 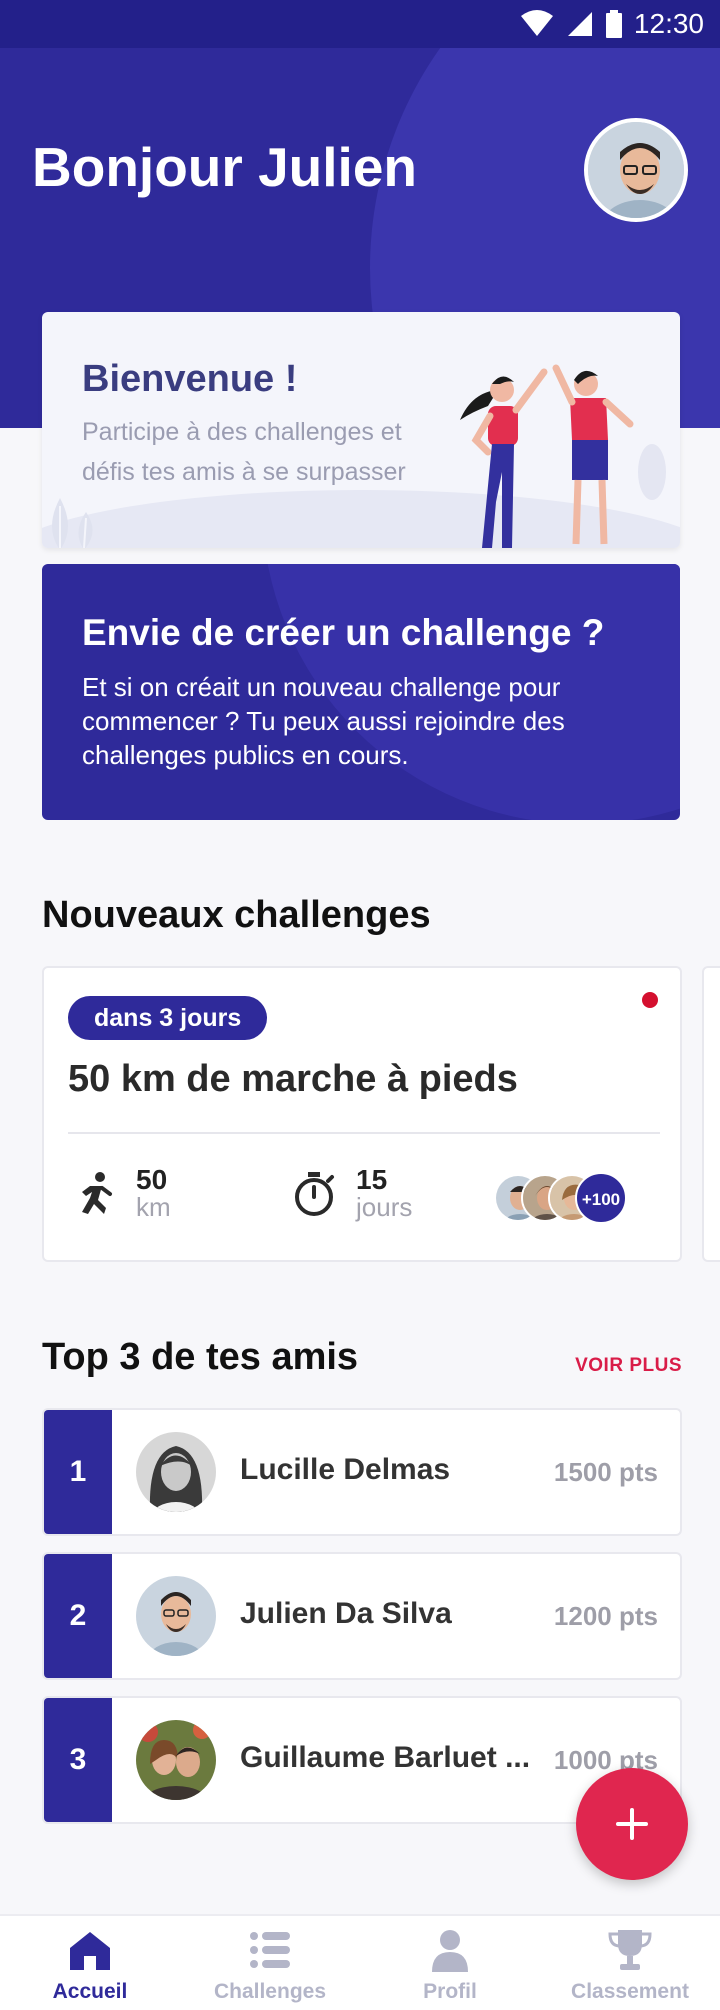 I want to click on list-icon, so click(x=270, y=1950).